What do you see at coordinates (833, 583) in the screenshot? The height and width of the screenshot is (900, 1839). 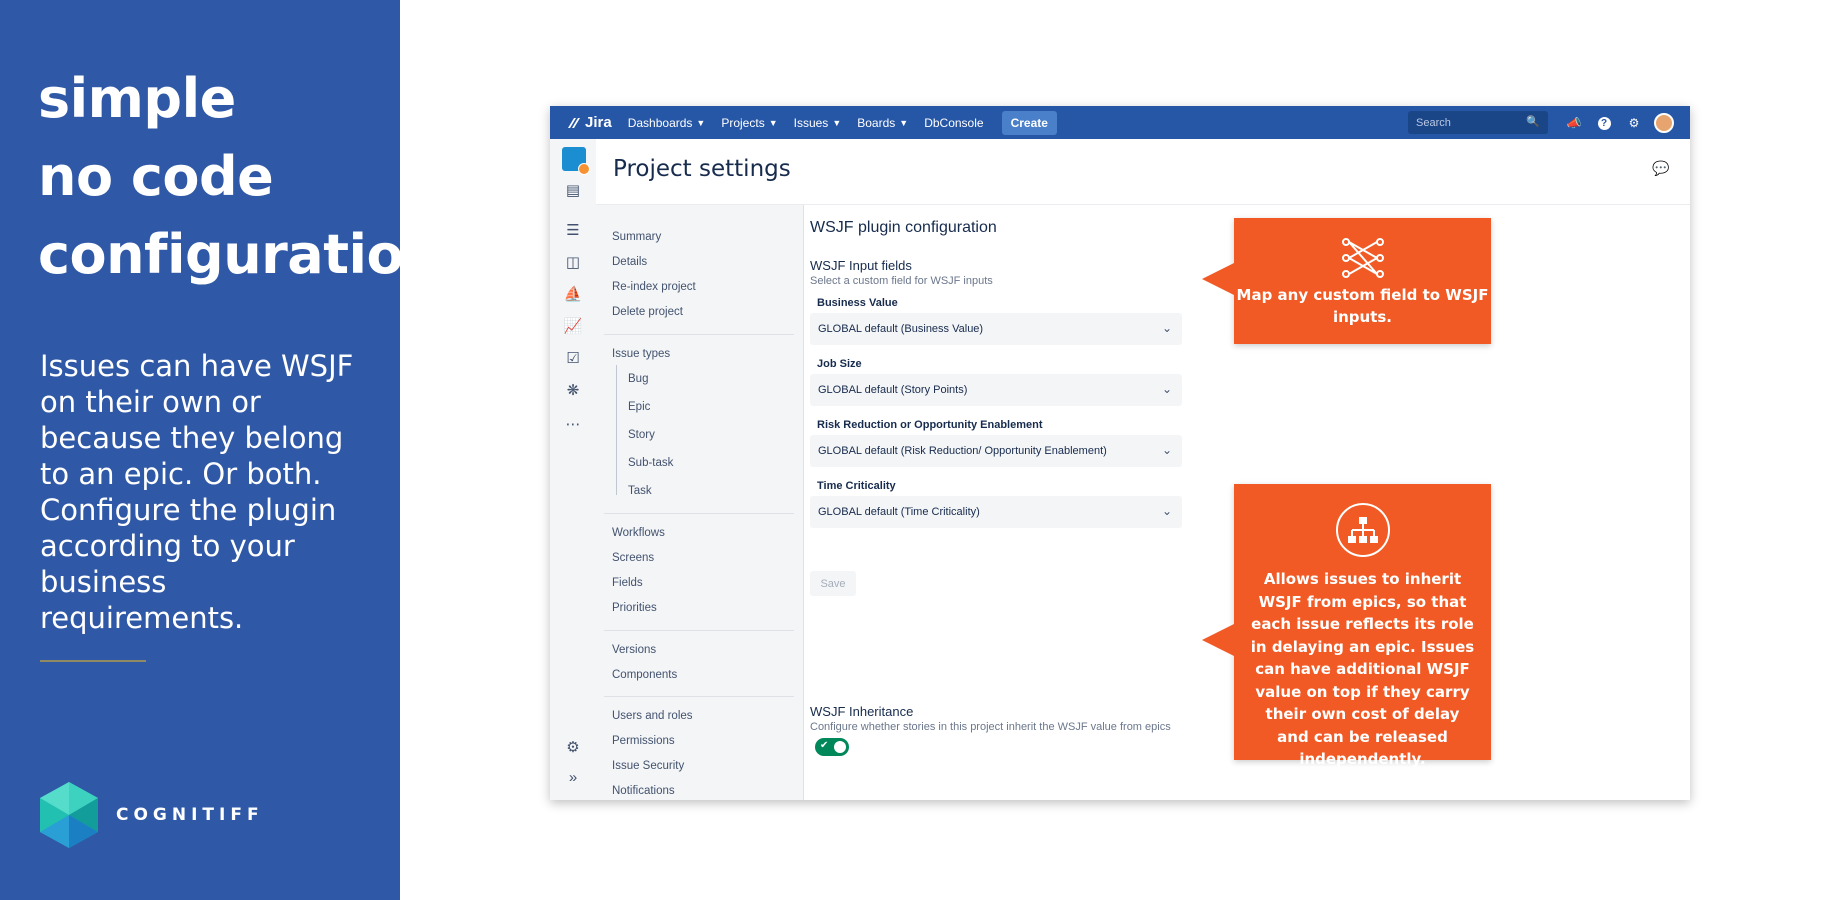 I see `save-button: Save` at bounding box center [833, 583].